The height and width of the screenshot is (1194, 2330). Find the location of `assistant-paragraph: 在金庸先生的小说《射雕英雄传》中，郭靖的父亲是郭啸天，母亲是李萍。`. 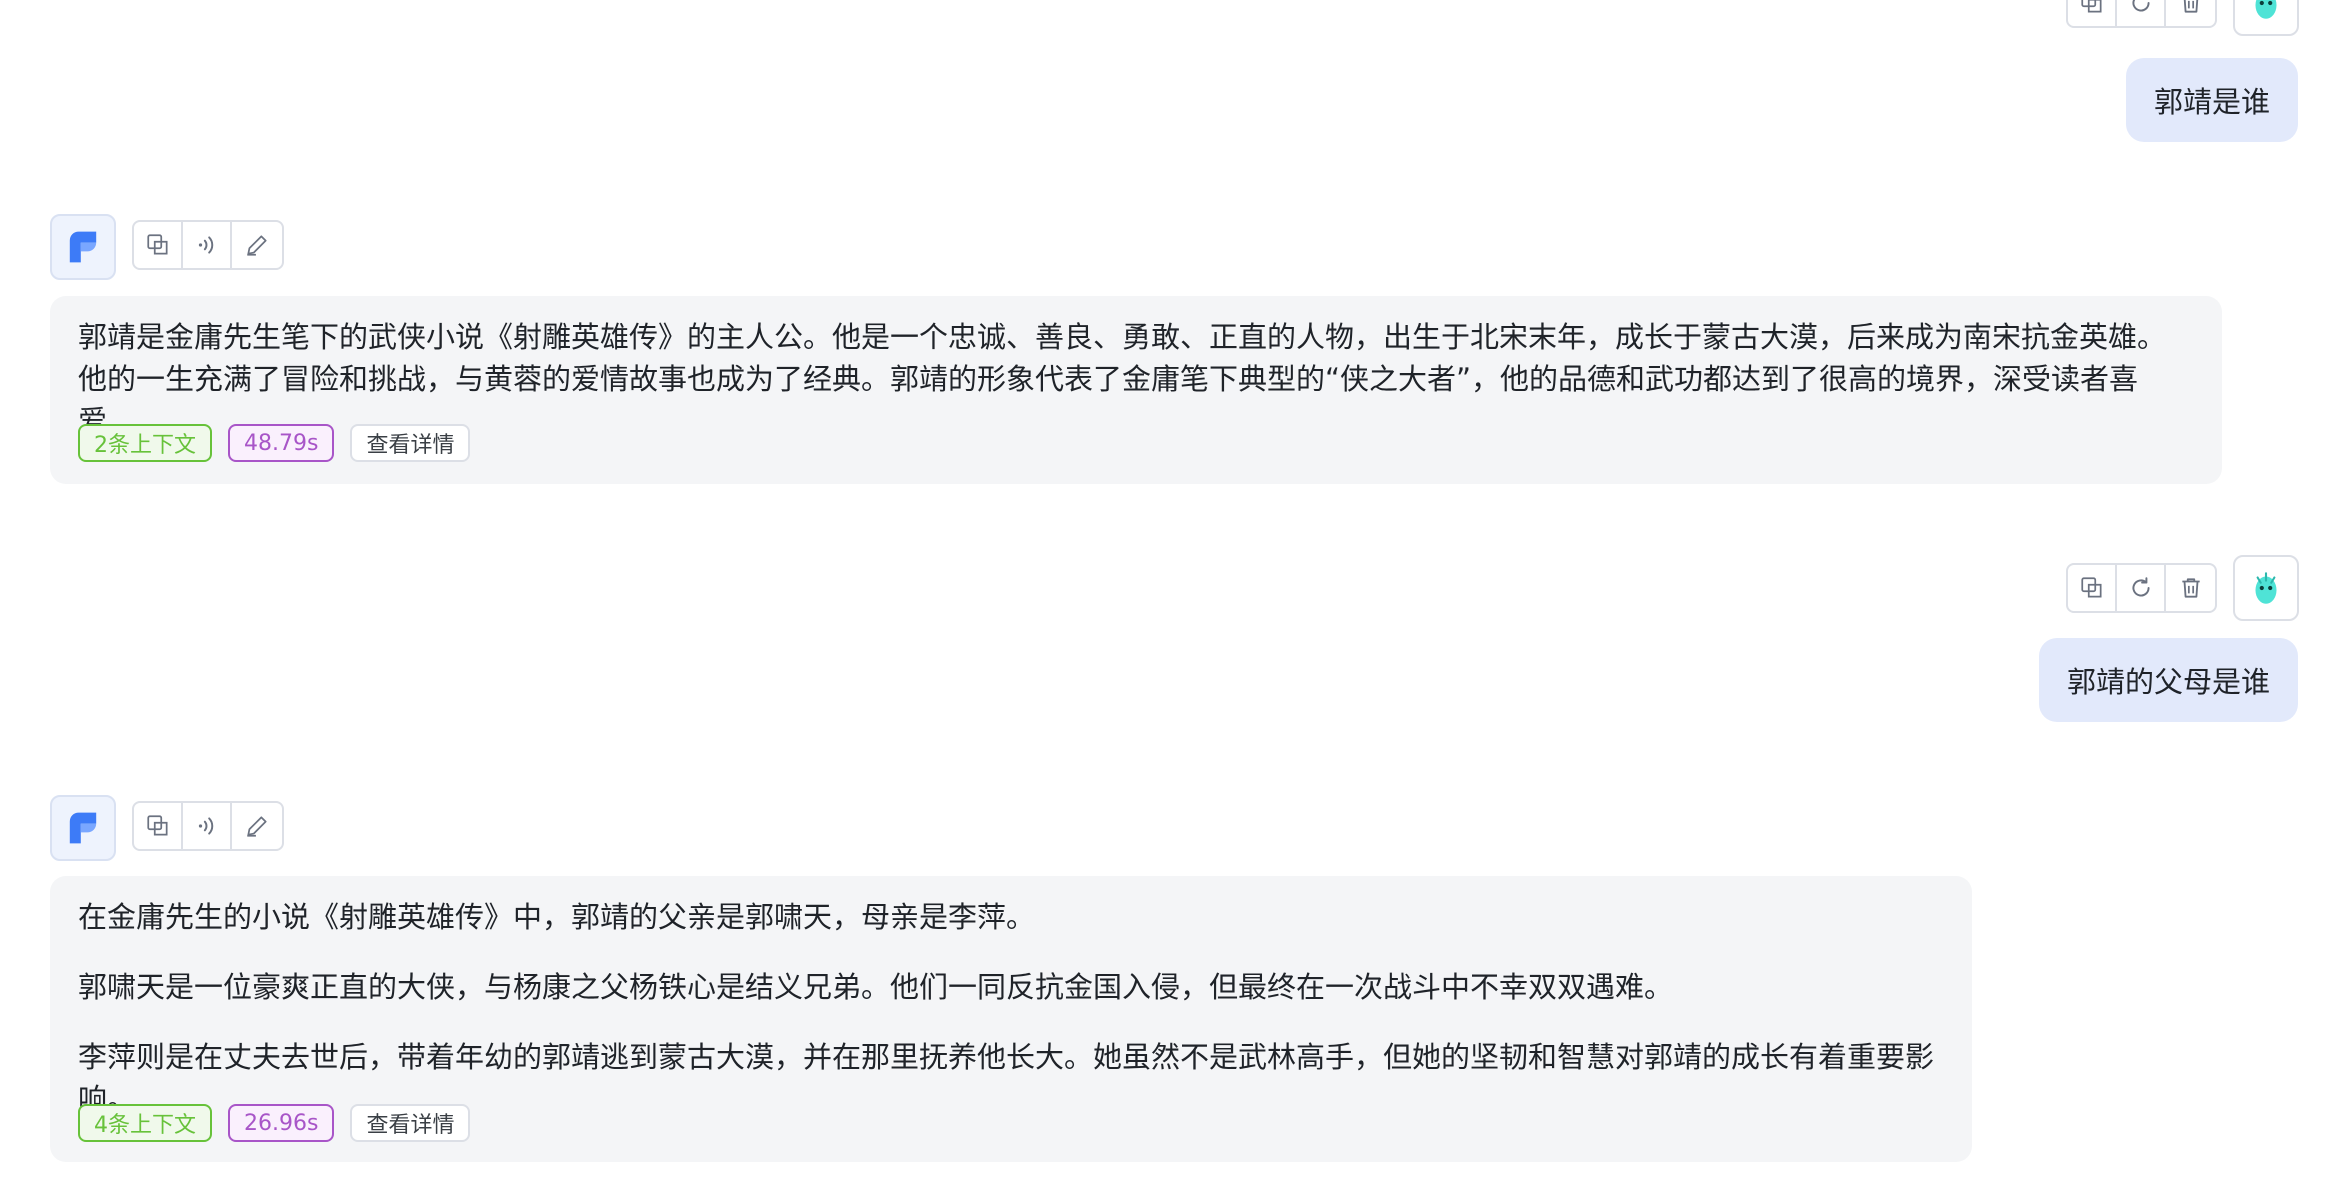

assistant-paragraph: 在金庸先生的小说《射雕英雄传》中，郭靖的父亲是郭啸天，母亲是李萍。 is located at coordinates (557, 917).